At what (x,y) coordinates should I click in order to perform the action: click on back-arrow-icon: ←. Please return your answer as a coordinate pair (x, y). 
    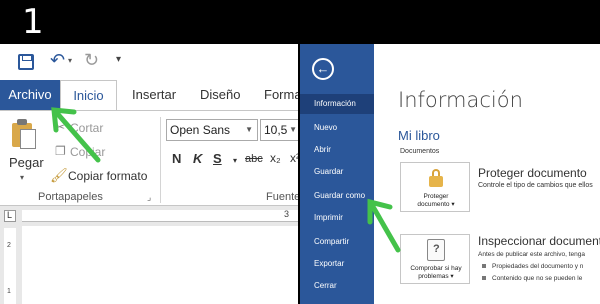
    Looking at the image, I should click on (323, 69).